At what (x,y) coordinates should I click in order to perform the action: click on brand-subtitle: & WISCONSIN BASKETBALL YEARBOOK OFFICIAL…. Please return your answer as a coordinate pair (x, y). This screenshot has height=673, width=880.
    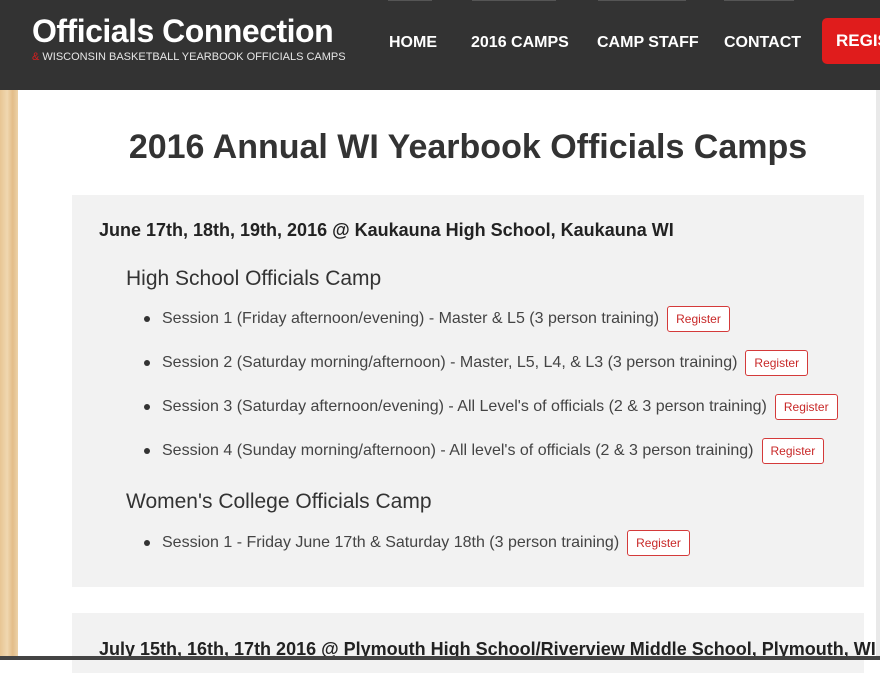
    Looking at the image, I should click on (189, 57).